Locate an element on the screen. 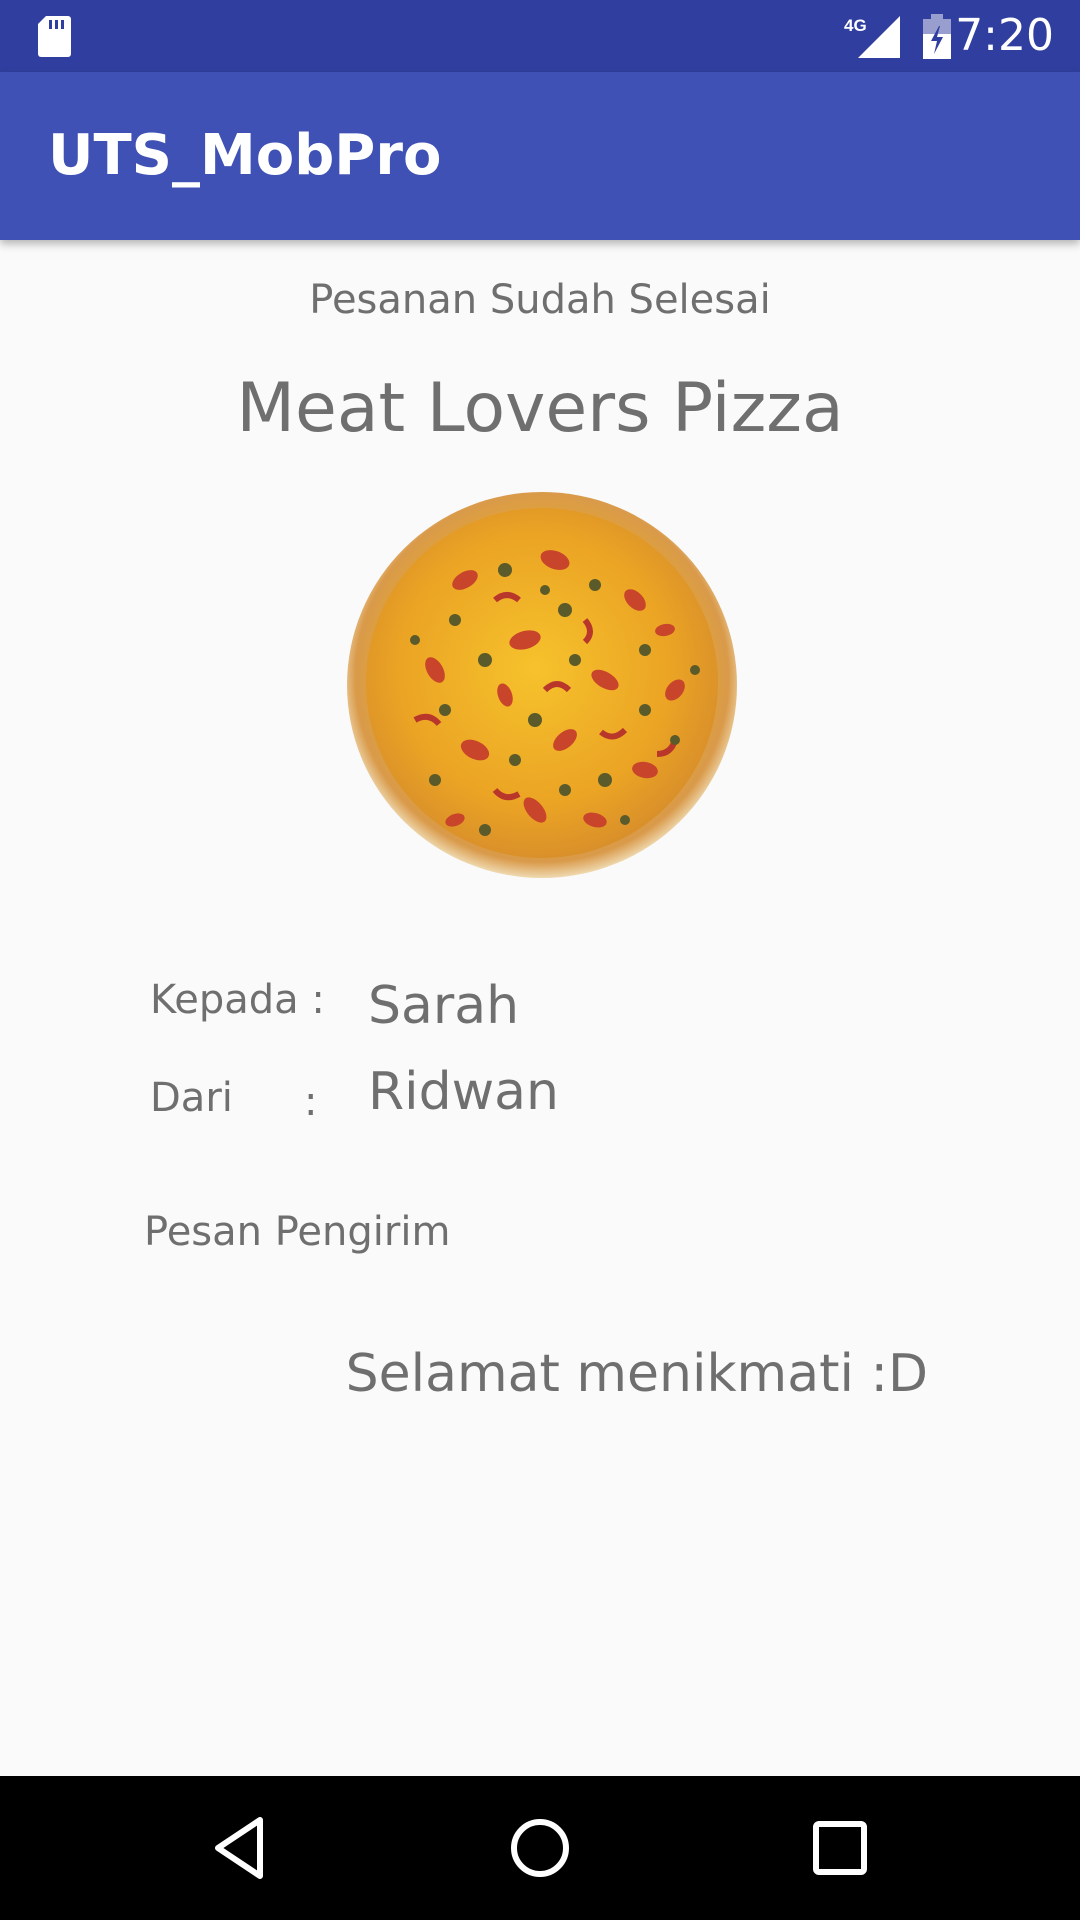 The image size is (1080, 1920). status-bar: 4G 7:20 is located at coordinates (540, 36).